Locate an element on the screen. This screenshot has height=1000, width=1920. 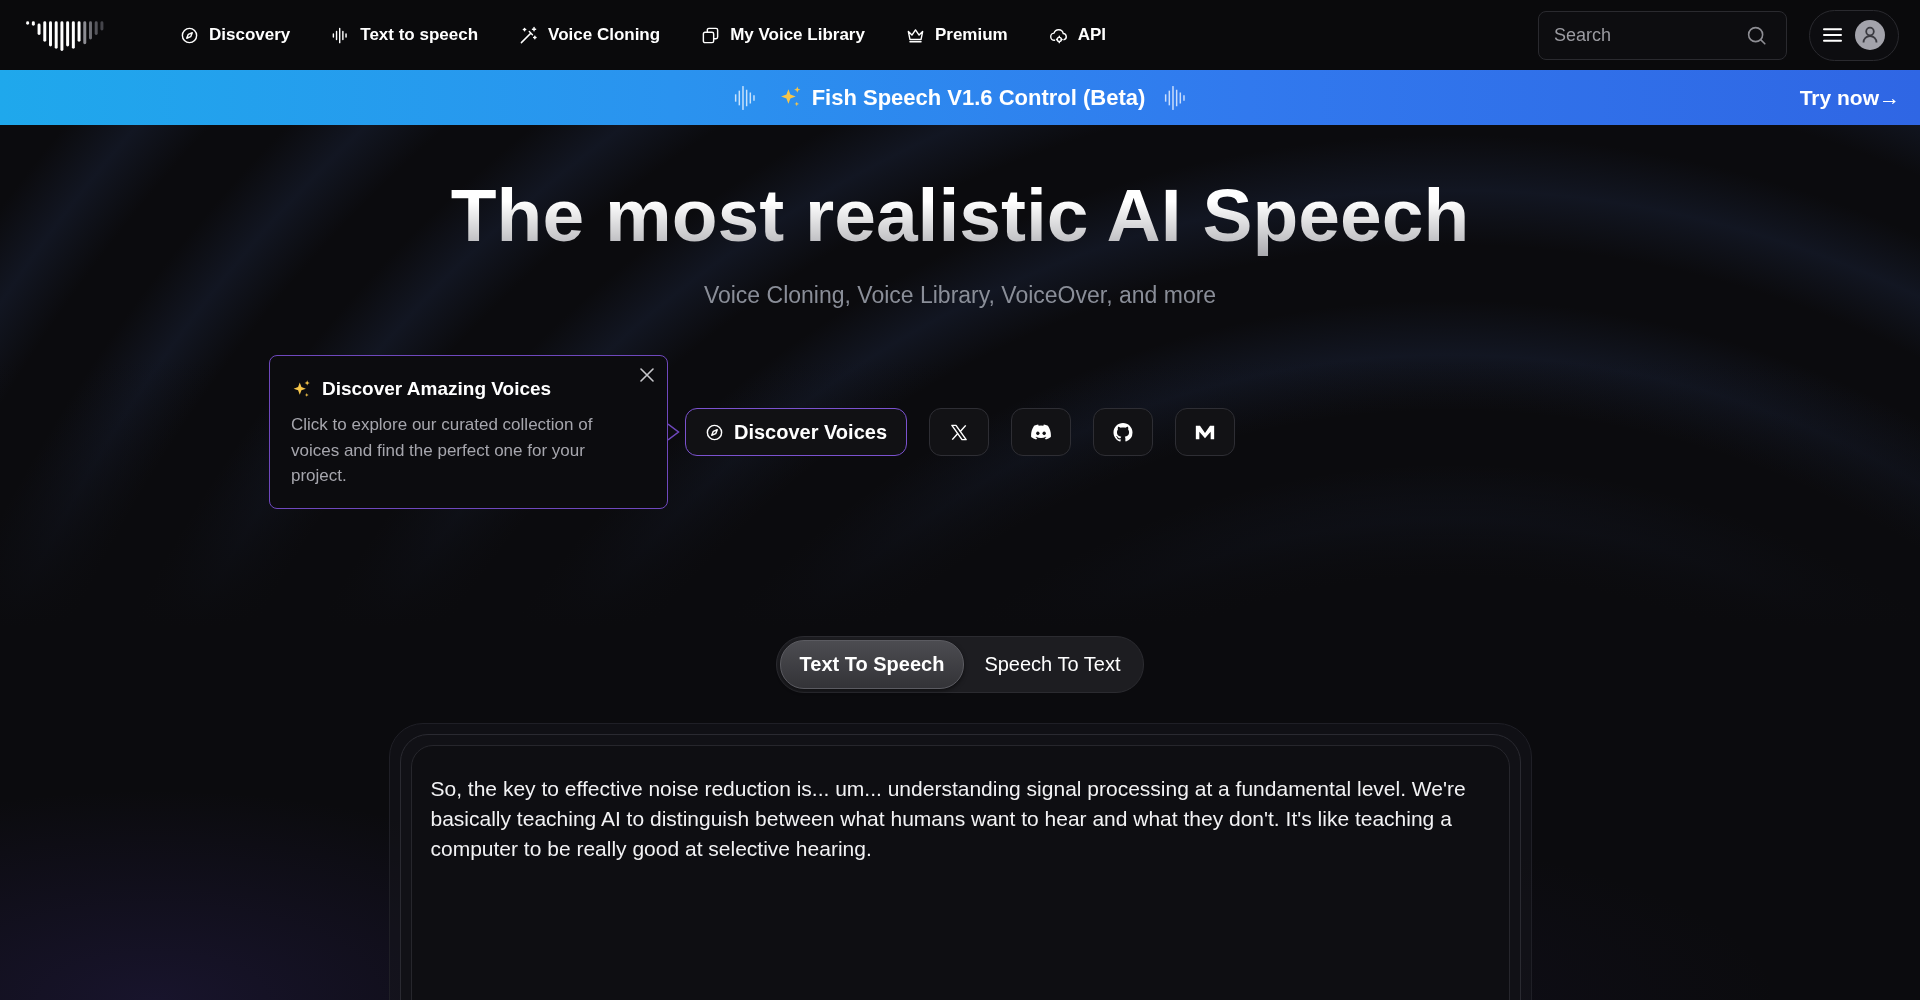
close-button is located at coordinates (646, 375).